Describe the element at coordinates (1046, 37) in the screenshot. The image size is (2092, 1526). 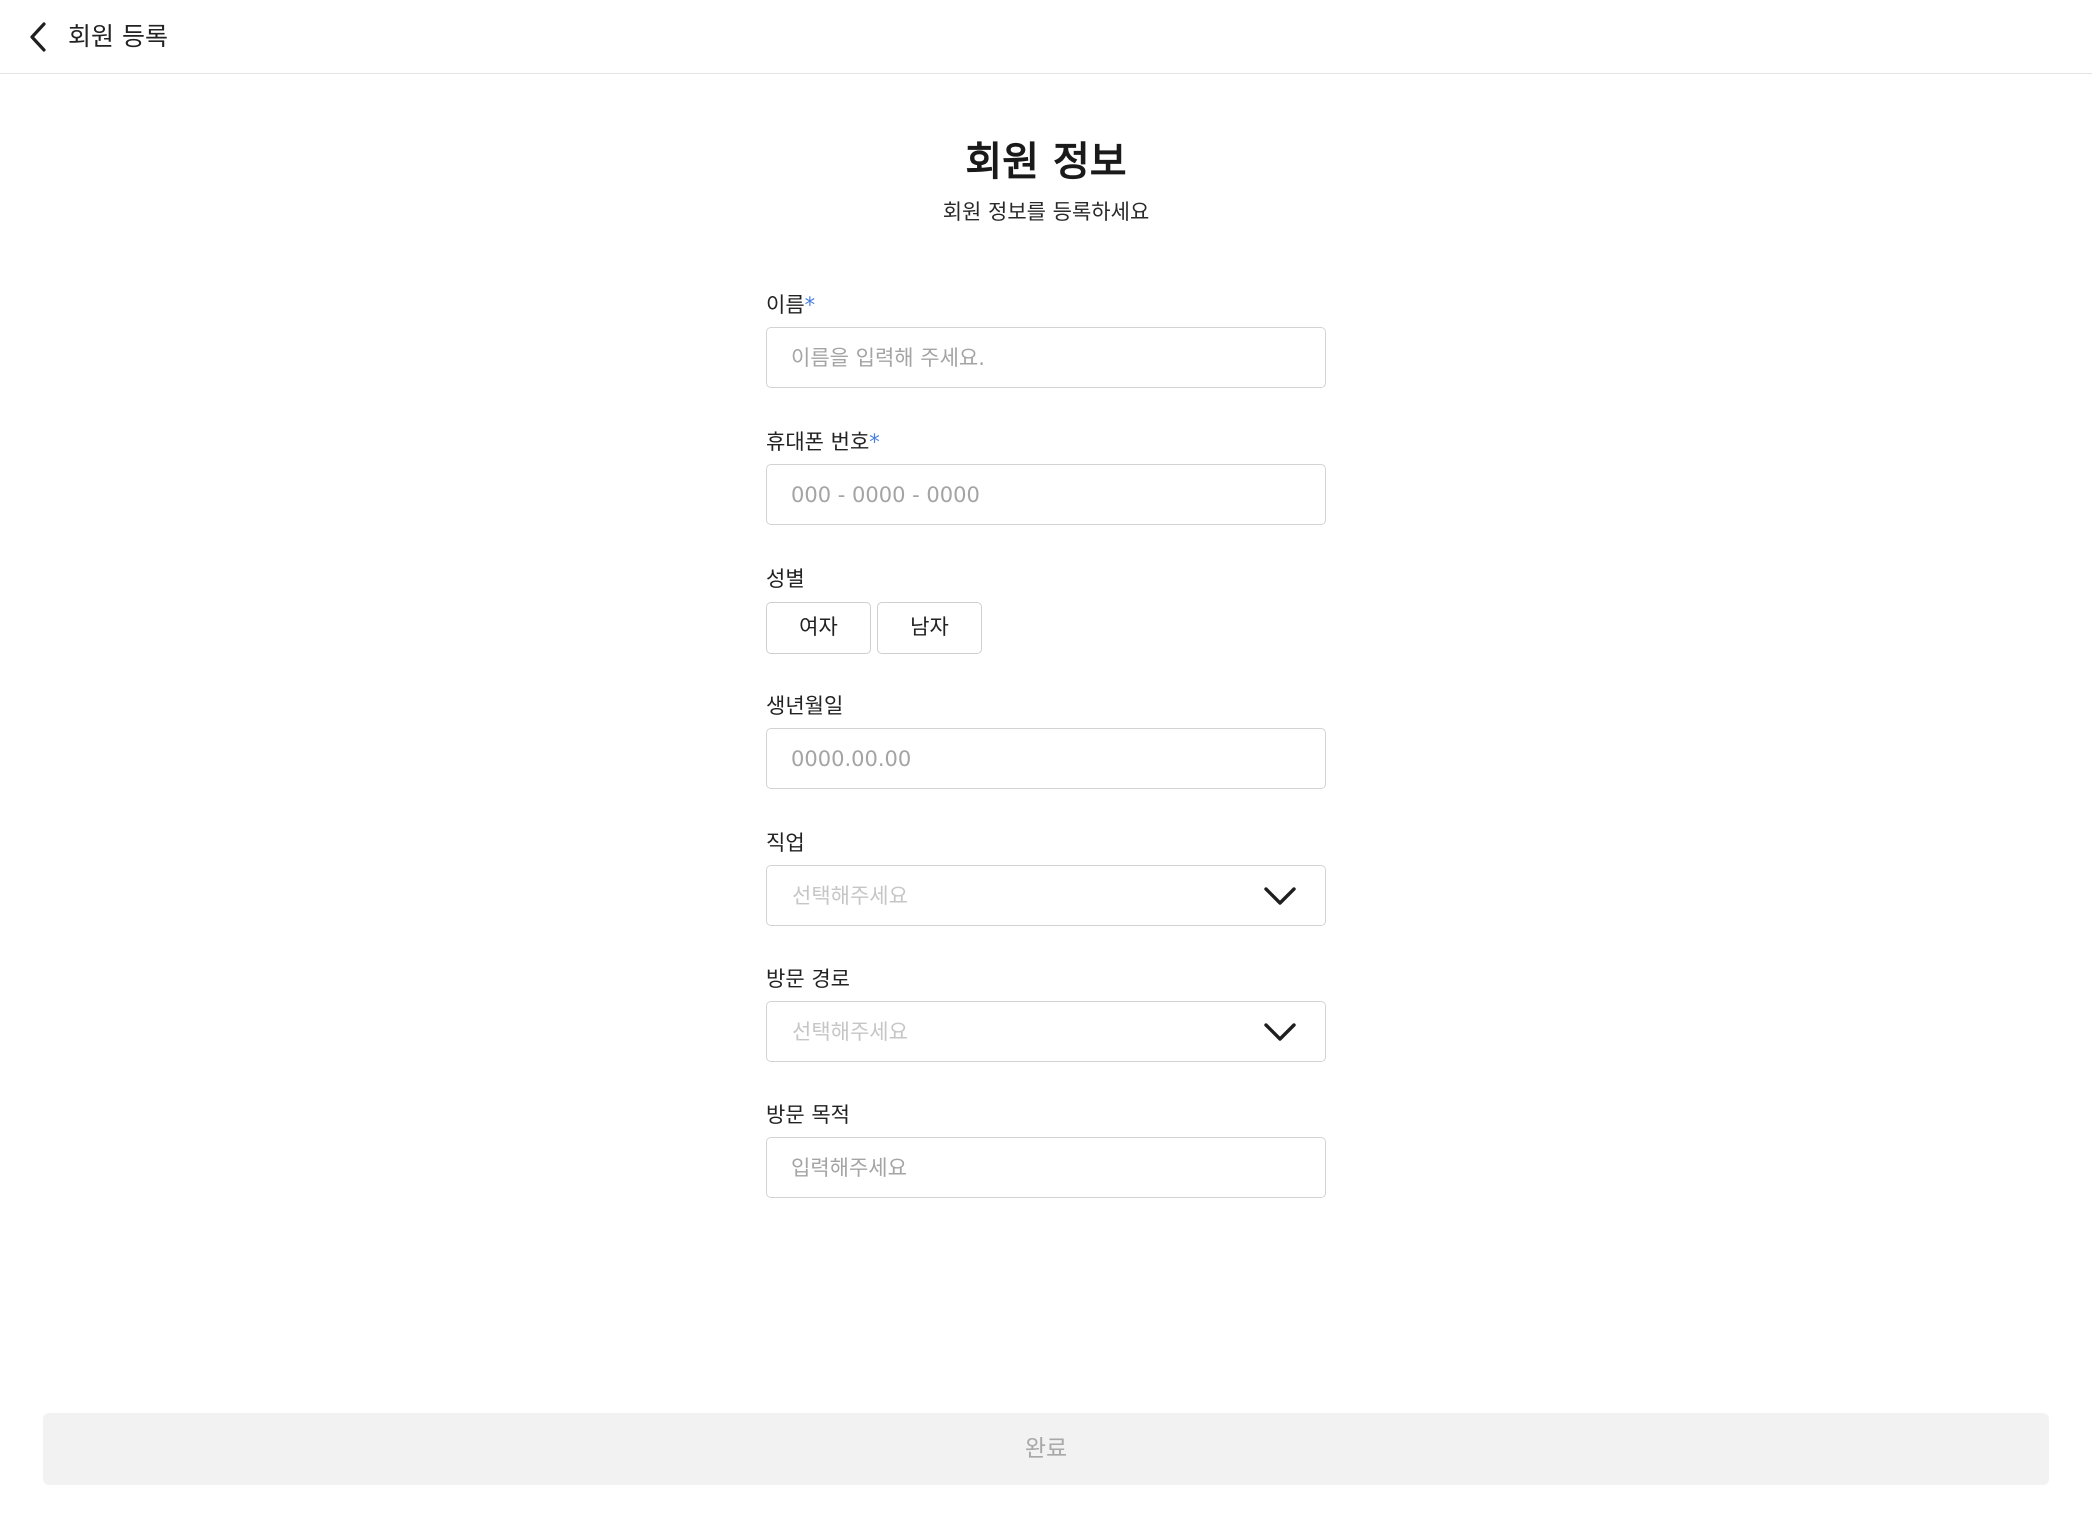
I see `top-bar: 회원 등록` at that location.